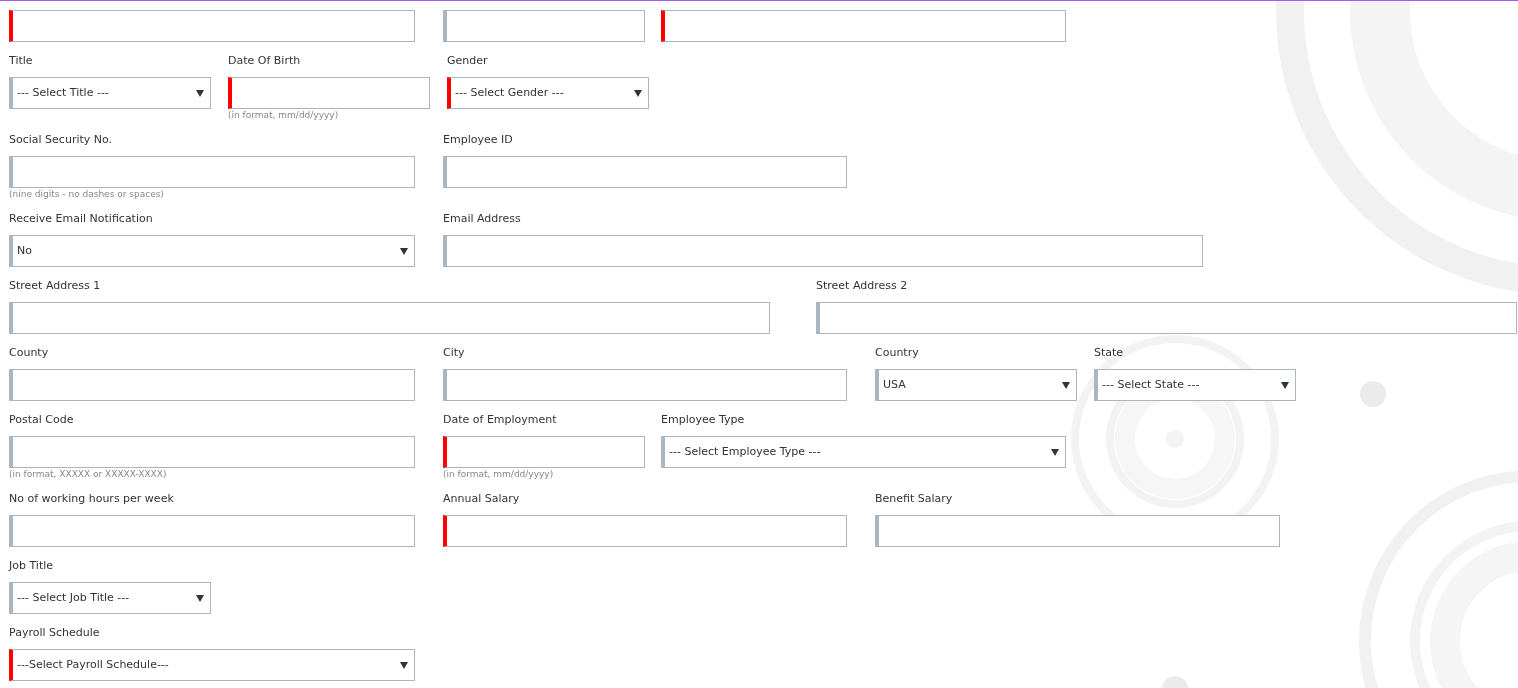 This screenshot has width=1518, height=688. I want to click on format-hint: (in format, XXXXX or XXXXX-XXXX), so click(88, 474).